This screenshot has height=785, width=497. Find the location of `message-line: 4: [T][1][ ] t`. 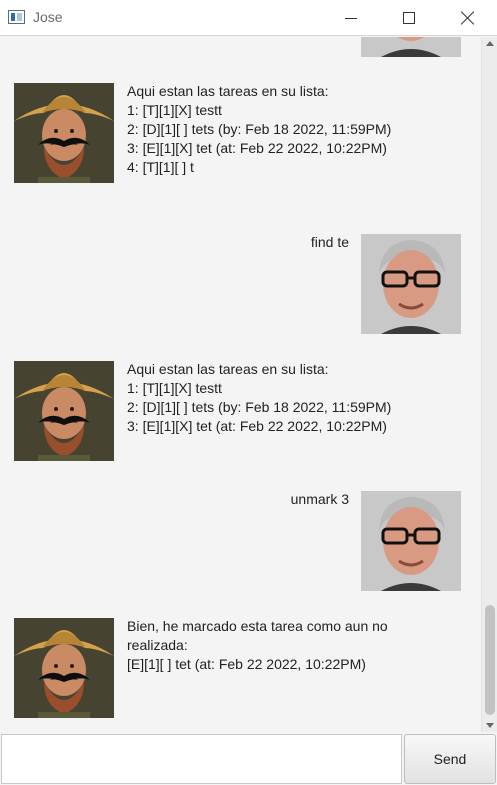

message-line: 4: [T][1][ ] t is located at coordinates (160, 167).